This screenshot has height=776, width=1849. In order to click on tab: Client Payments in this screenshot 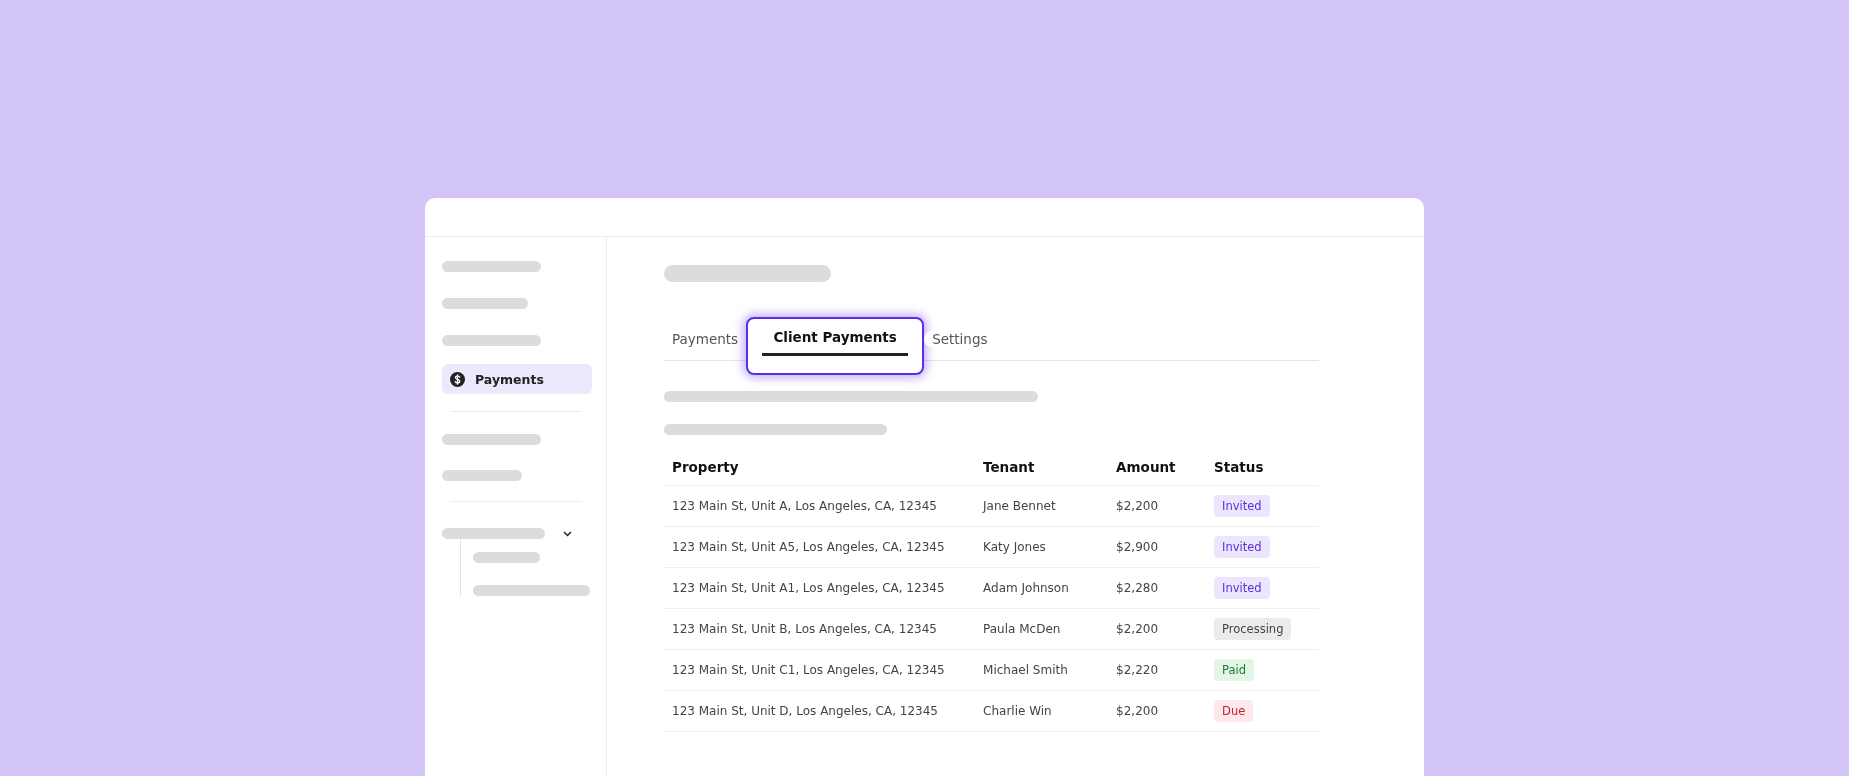, I will do `click(835, 346)`.